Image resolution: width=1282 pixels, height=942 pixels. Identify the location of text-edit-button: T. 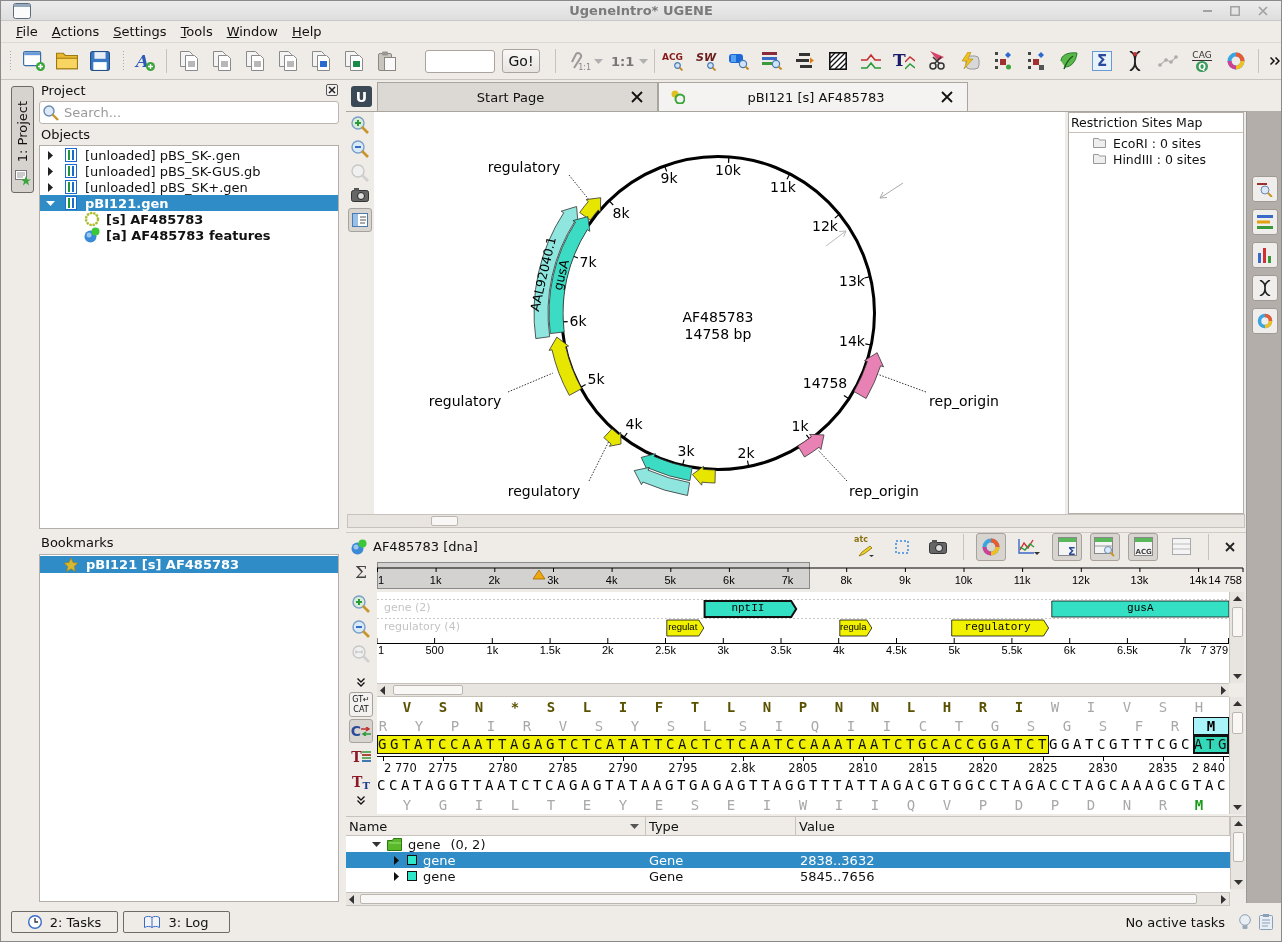
(904, 61).